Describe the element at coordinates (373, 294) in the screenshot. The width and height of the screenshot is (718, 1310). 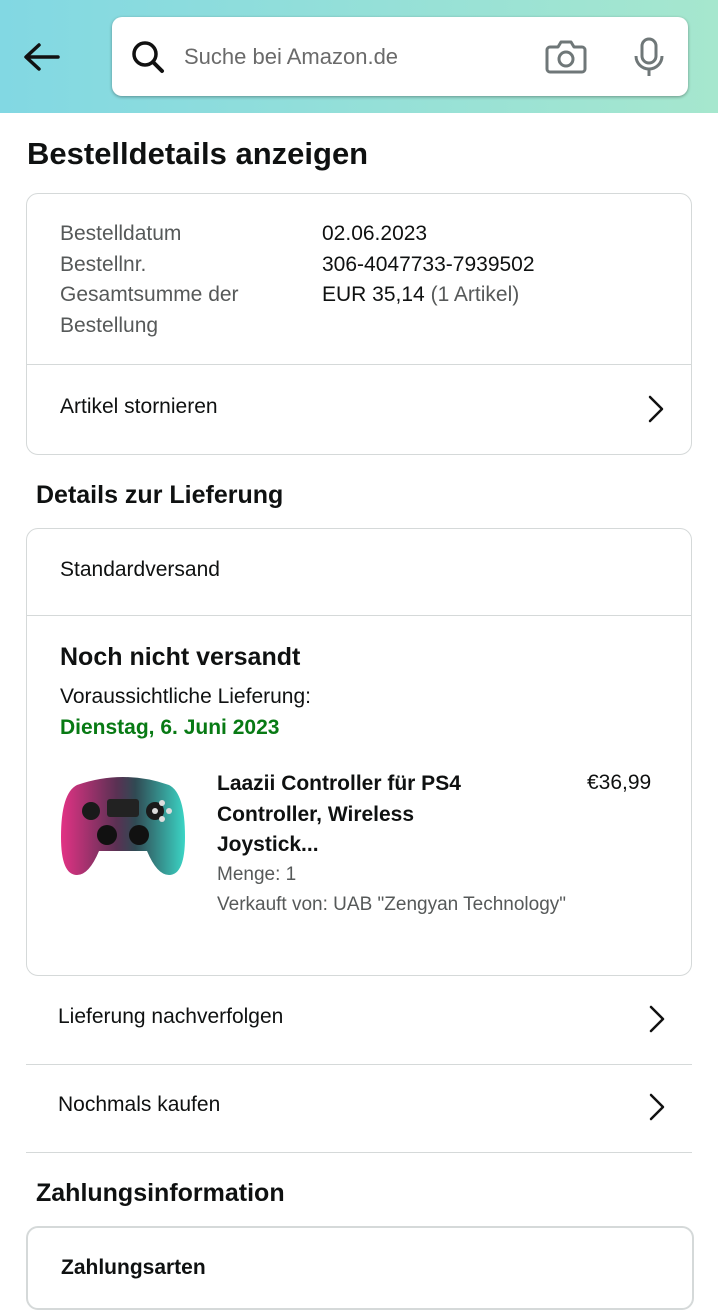
I see `order-total-value: EUR 35,14` at that location.